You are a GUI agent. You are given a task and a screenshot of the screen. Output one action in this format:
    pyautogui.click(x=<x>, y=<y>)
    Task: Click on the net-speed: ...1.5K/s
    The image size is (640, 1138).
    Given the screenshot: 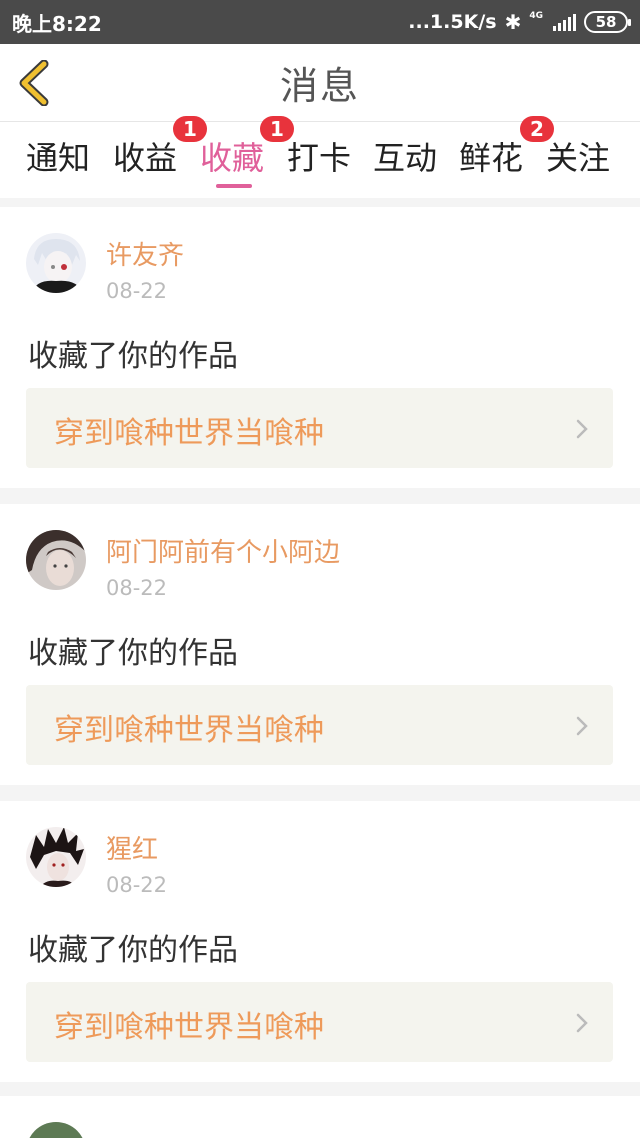 What is the action you would take?
    pyautogui.click(x=452, y=22)
    